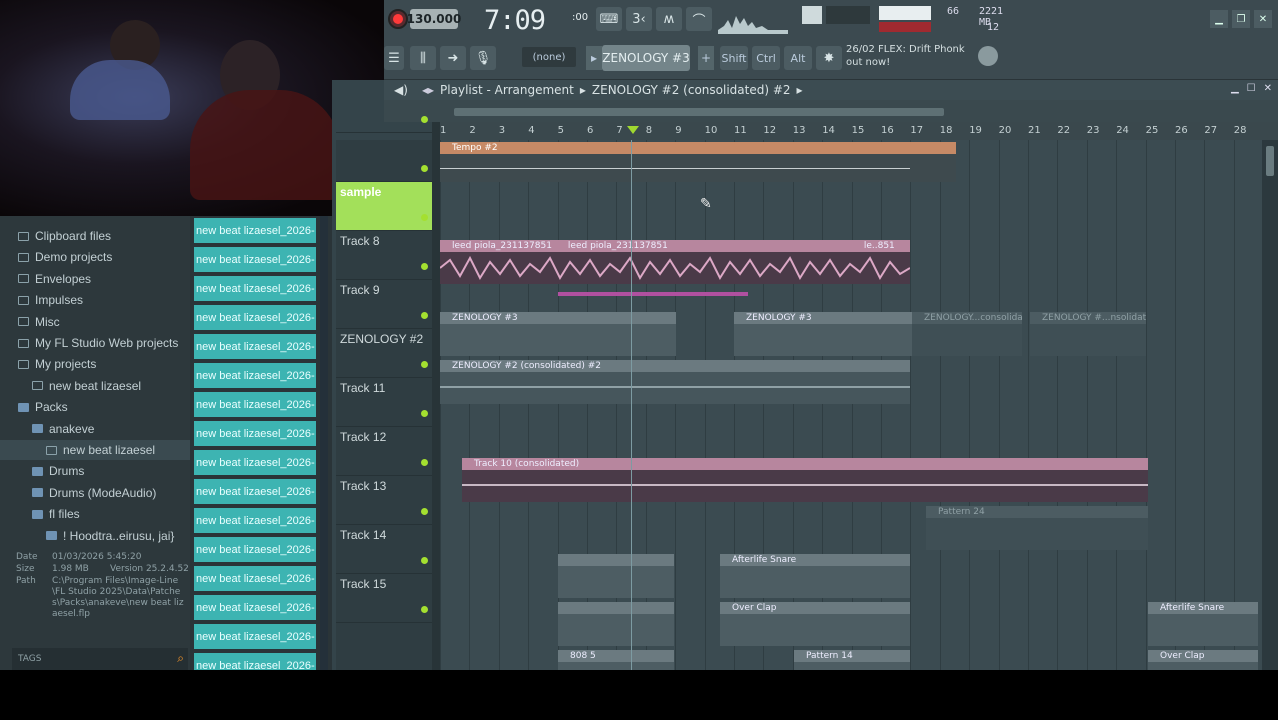  I want to click on snap-selector: (none), so click(549, 57).